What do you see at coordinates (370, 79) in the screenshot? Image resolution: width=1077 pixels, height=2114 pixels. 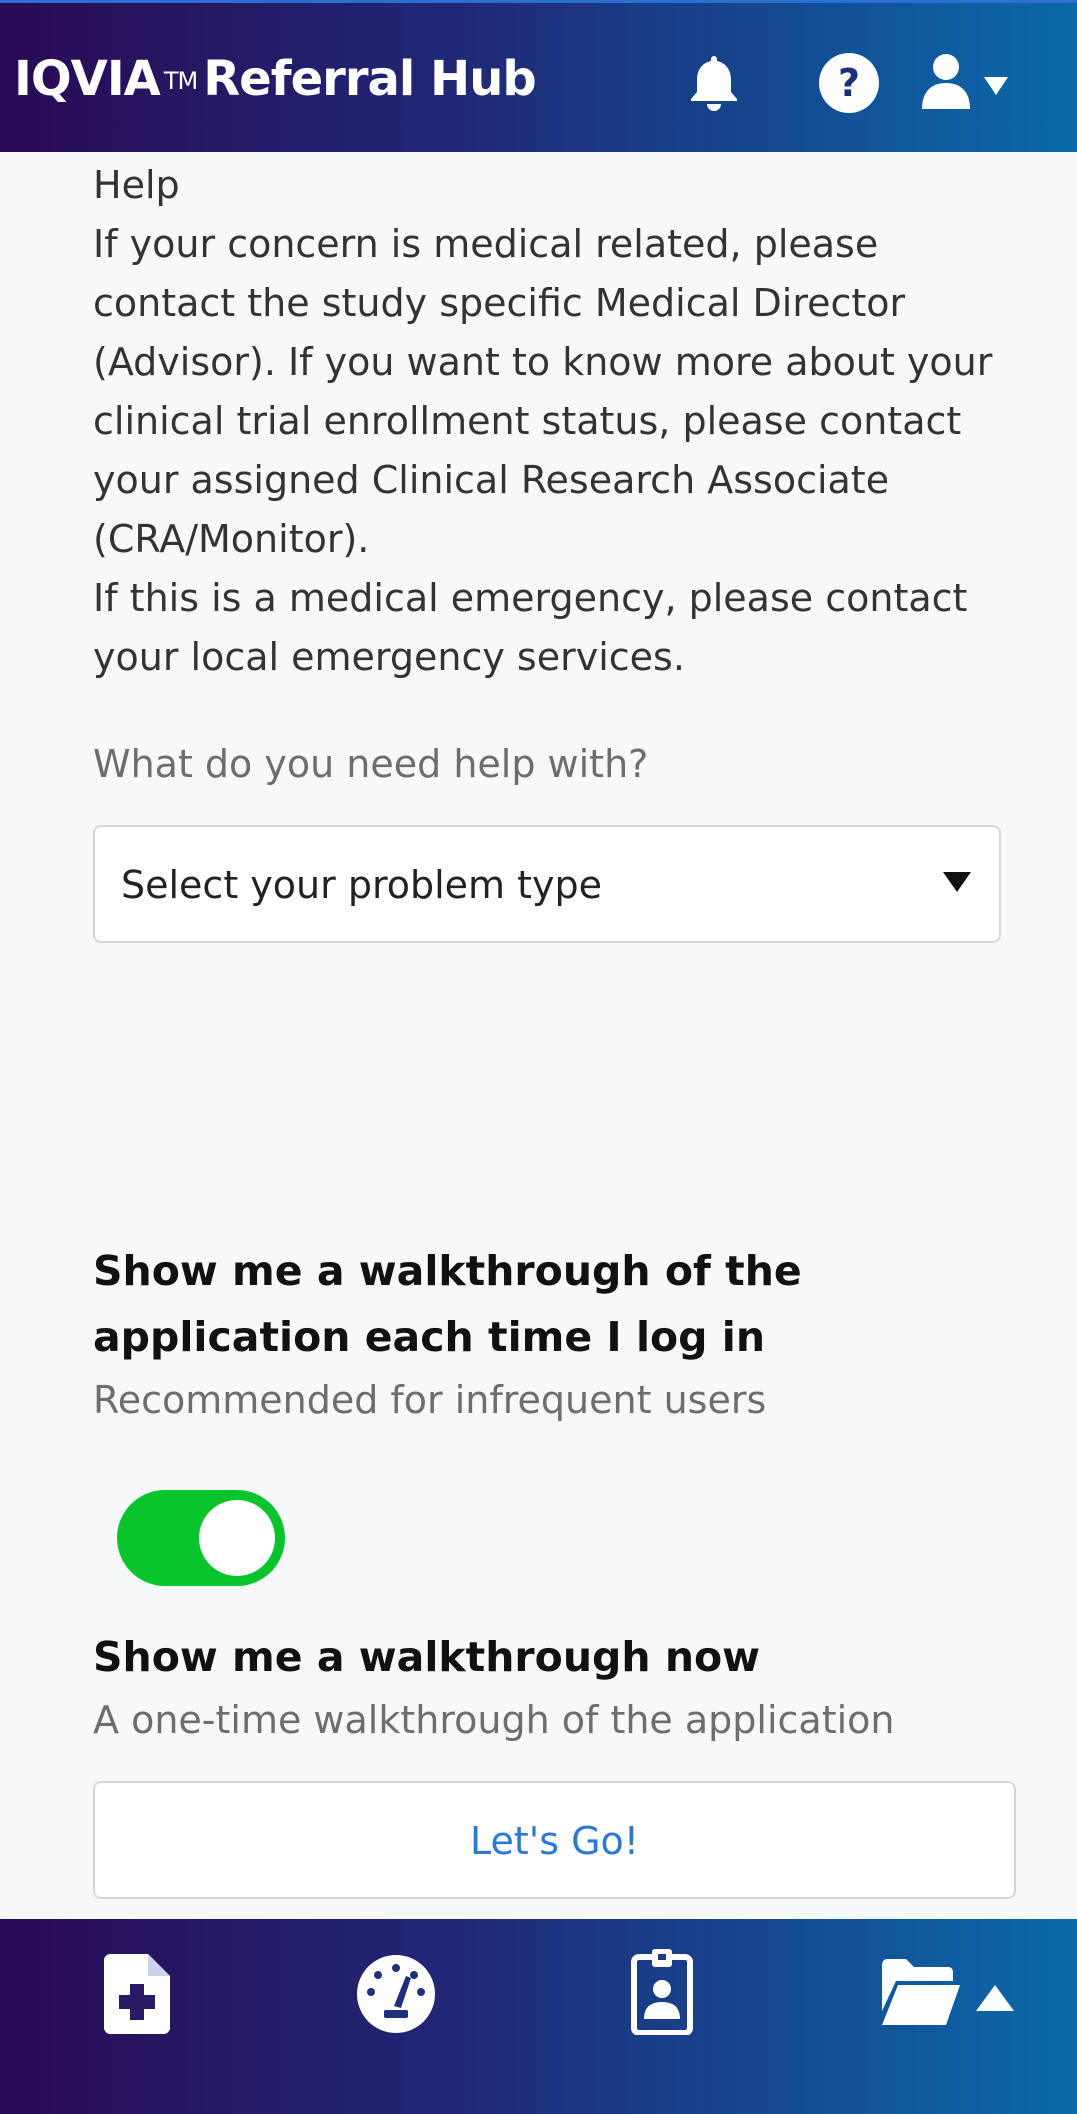 I see `product-name: Referral Hub` at bounding box center [370, 79].